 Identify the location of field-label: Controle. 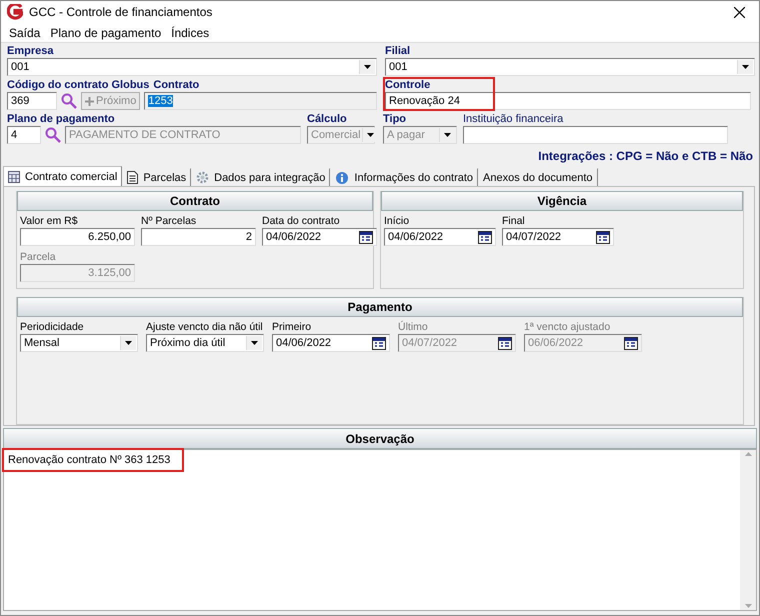
(408, 85).